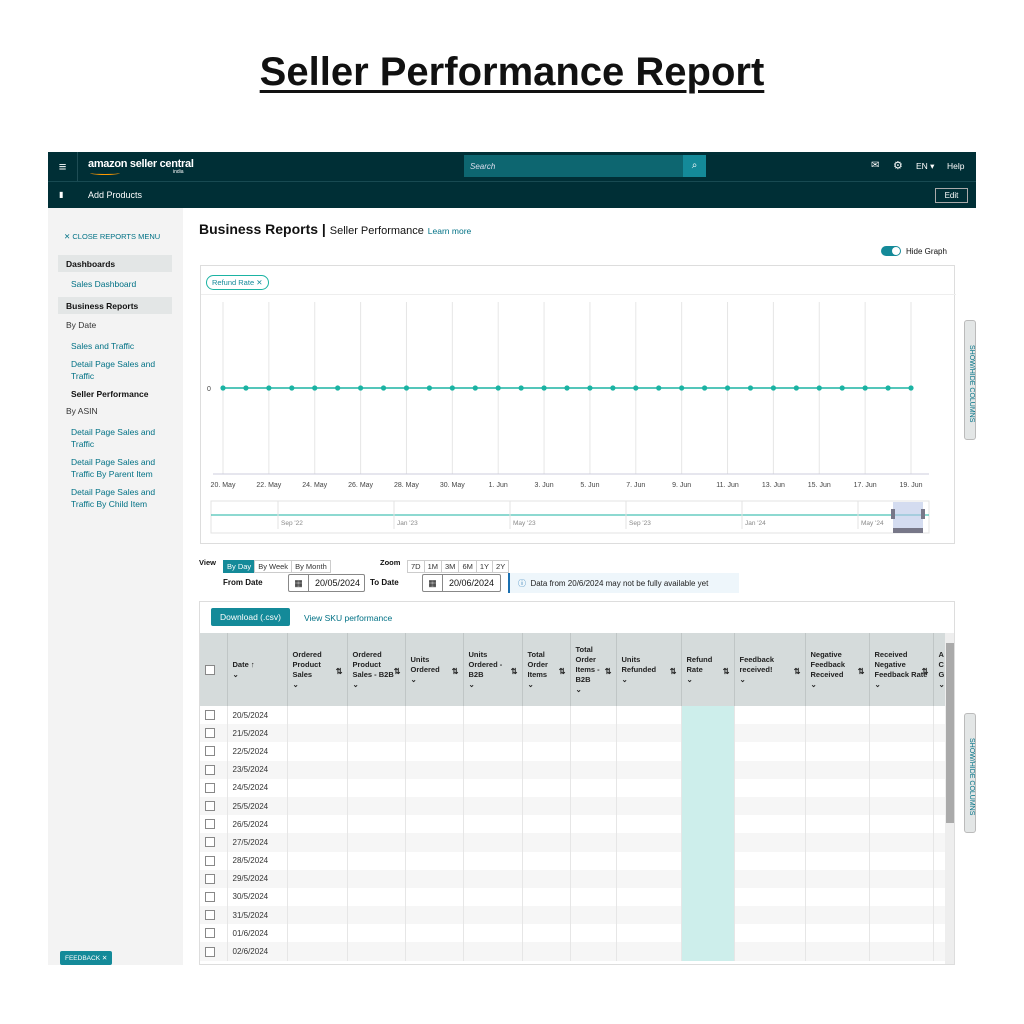  What do you see at coordinates (239, 566) in the screenshot?
I see `view-by-day: By Day` at bounding box center [239, 566].